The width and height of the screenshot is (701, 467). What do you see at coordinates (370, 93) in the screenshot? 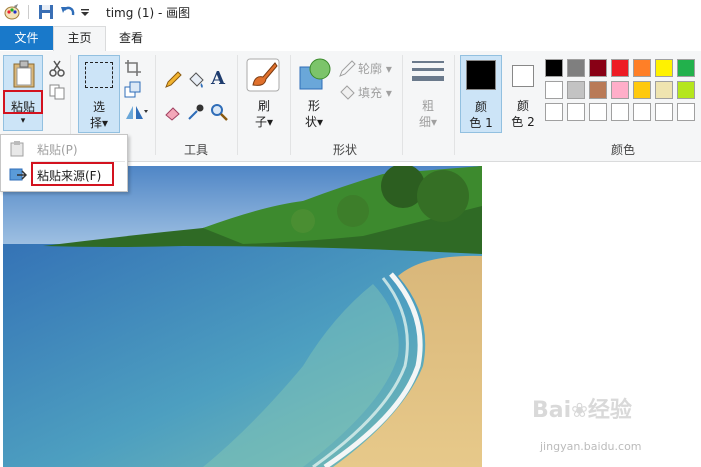
I see `fill-label: 填充` at bounding box center [370, 93].